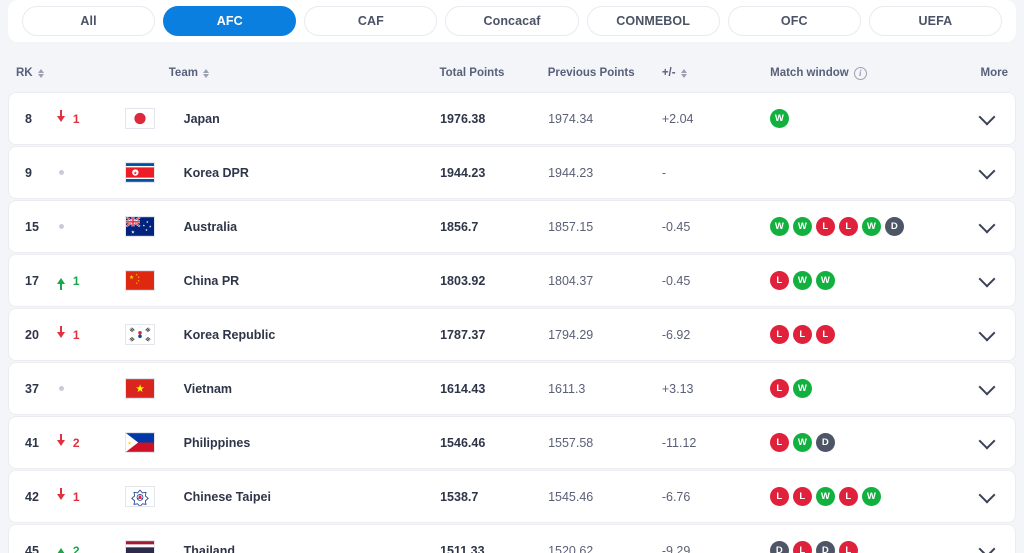 The image size is (1024, 553). I want to click on rank-value: 8, so click(28, 118).